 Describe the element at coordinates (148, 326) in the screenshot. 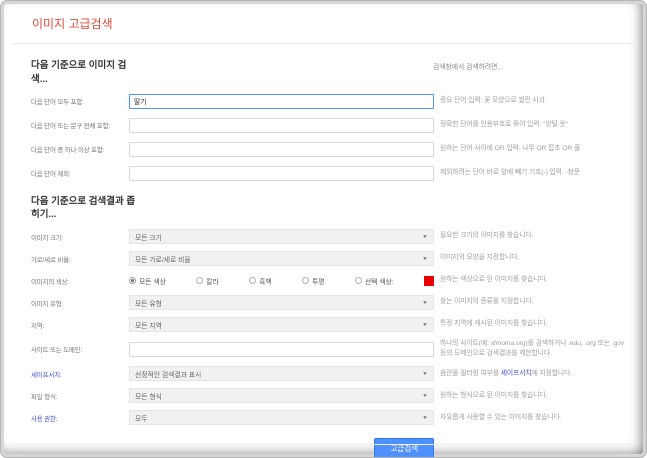

I see `region-value: 모든 지역` at that location.